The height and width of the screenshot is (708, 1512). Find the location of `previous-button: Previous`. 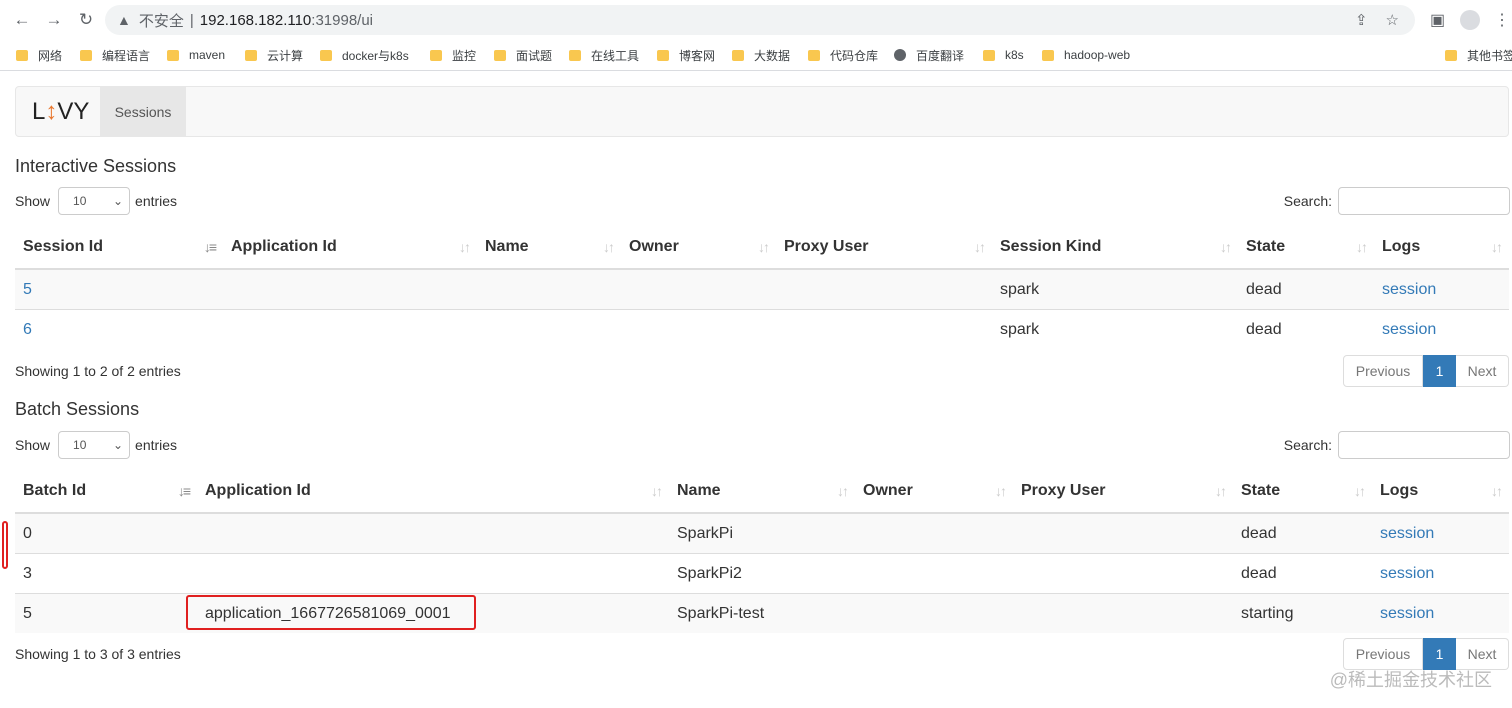

previous-button: Previous is located at coordinates (1383, 371).